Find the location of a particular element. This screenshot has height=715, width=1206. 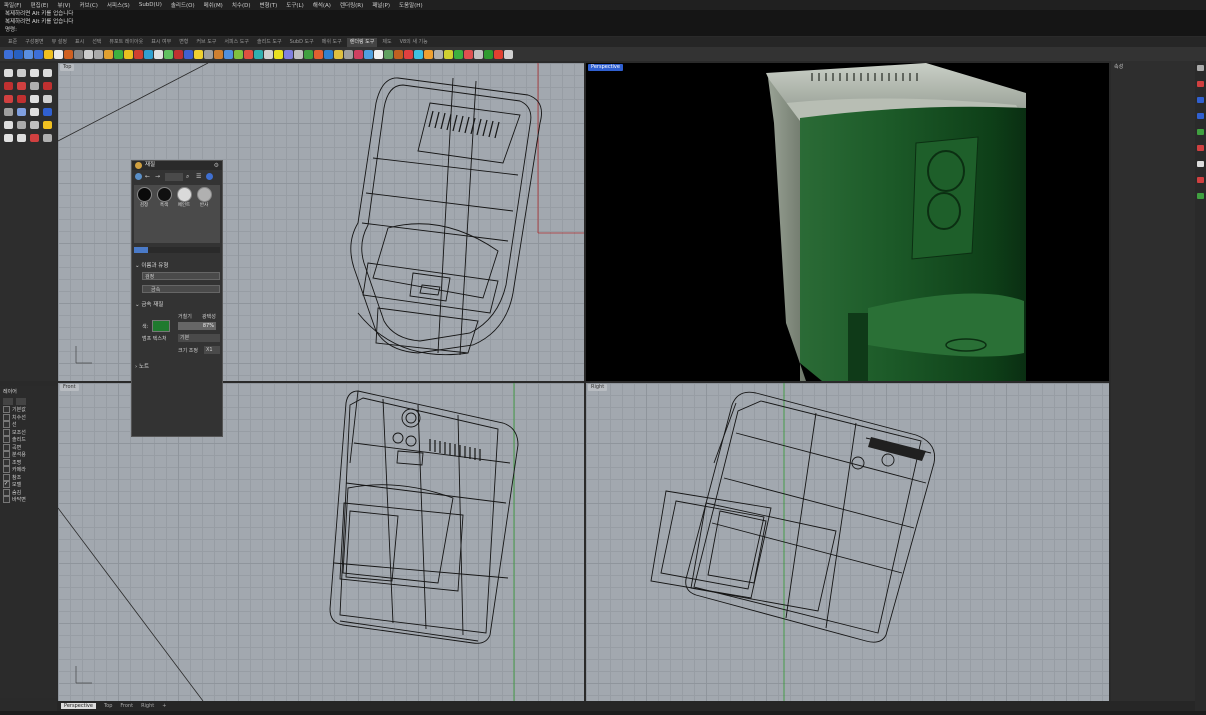

layer-row: 곡면 is located at coordinates (30, 447).